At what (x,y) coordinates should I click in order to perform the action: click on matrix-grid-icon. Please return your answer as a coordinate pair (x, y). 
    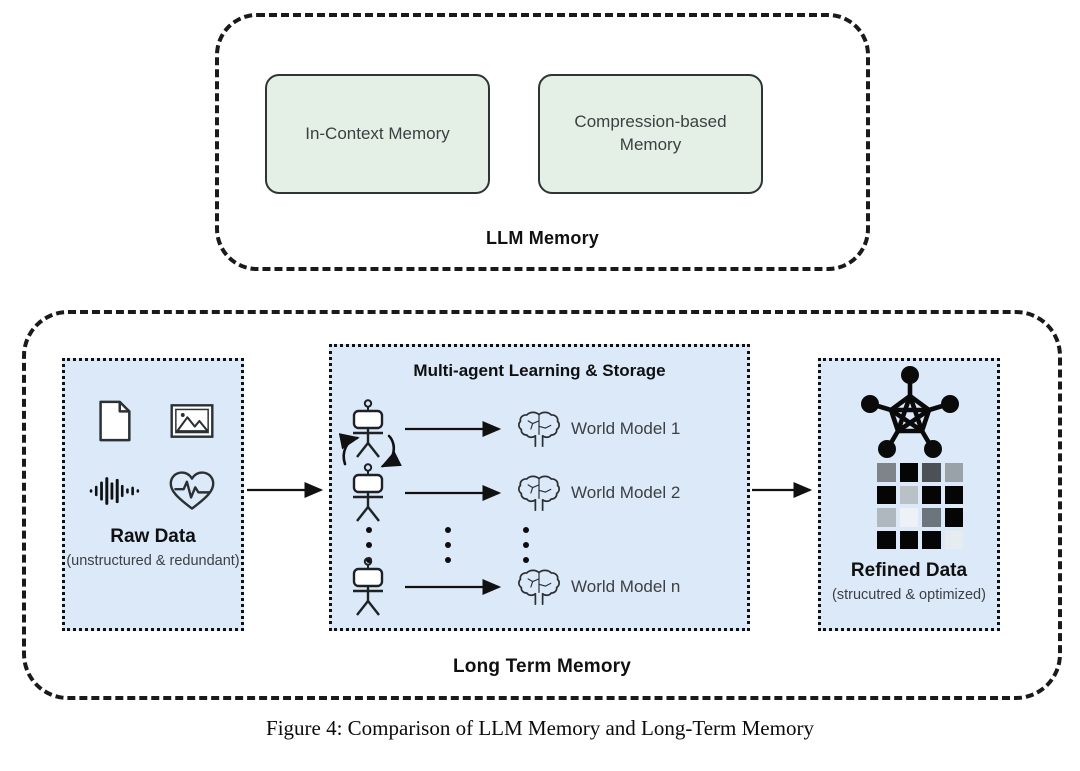
    Looking at the image, I should click on (920, 506).